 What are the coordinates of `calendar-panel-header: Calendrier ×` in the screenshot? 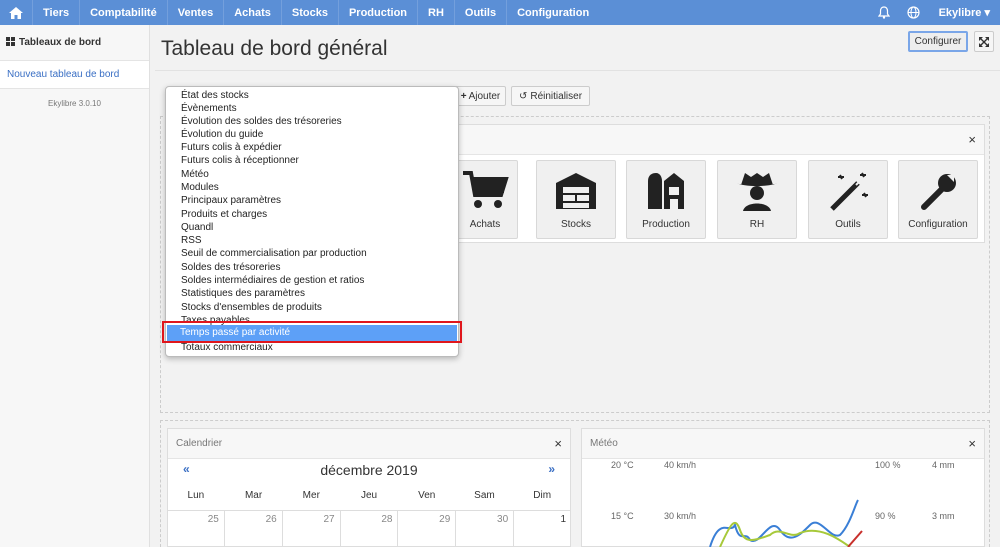 It's located at (369, 444).